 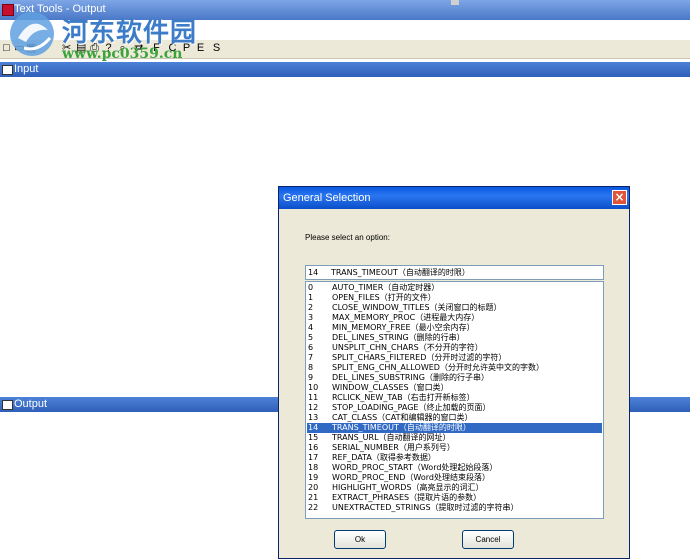 I want to click on list-item: 6 UNSPLIT_CHN_CHARS（不分开的字符）, so click(x=454, y=348).